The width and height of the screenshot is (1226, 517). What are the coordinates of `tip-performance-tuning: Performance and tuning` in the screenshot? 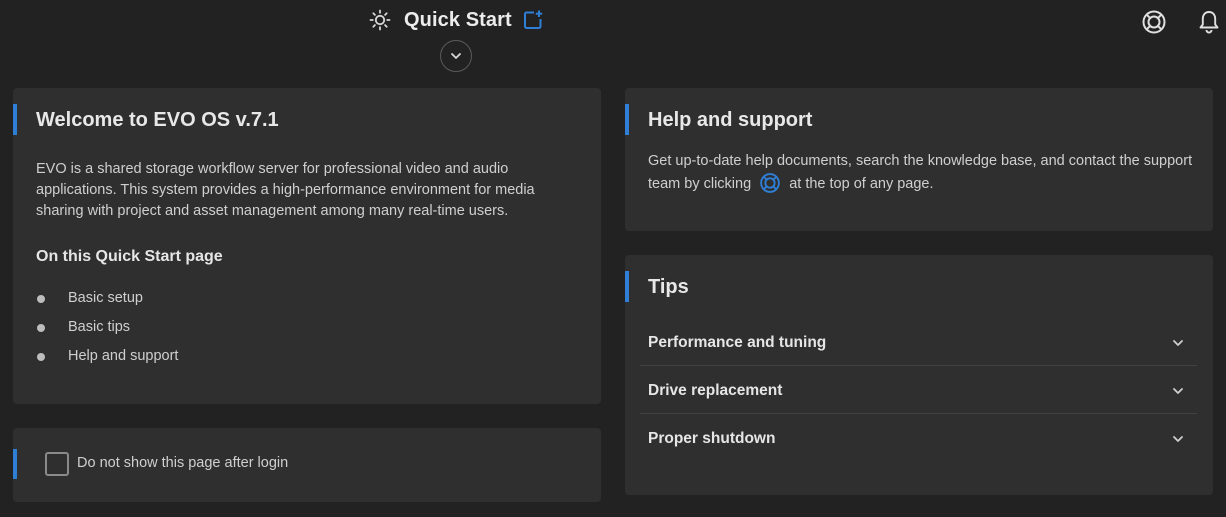 It's located at (918, 342).